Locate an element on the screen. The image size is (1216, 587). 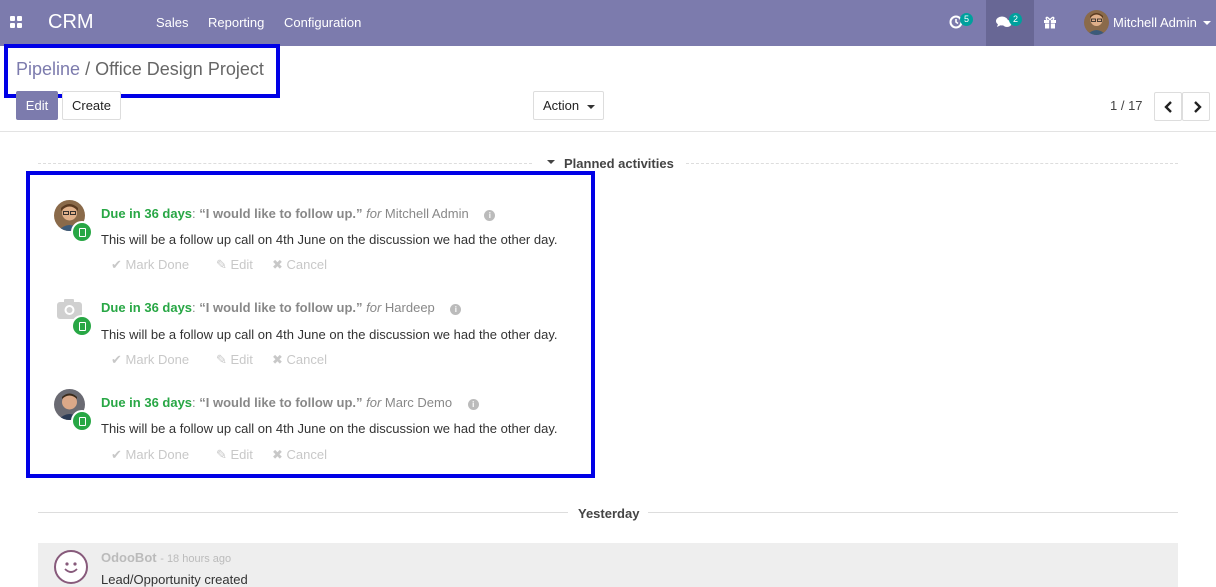
menu-reporting: Reporting is located at coordinates (236, 22).